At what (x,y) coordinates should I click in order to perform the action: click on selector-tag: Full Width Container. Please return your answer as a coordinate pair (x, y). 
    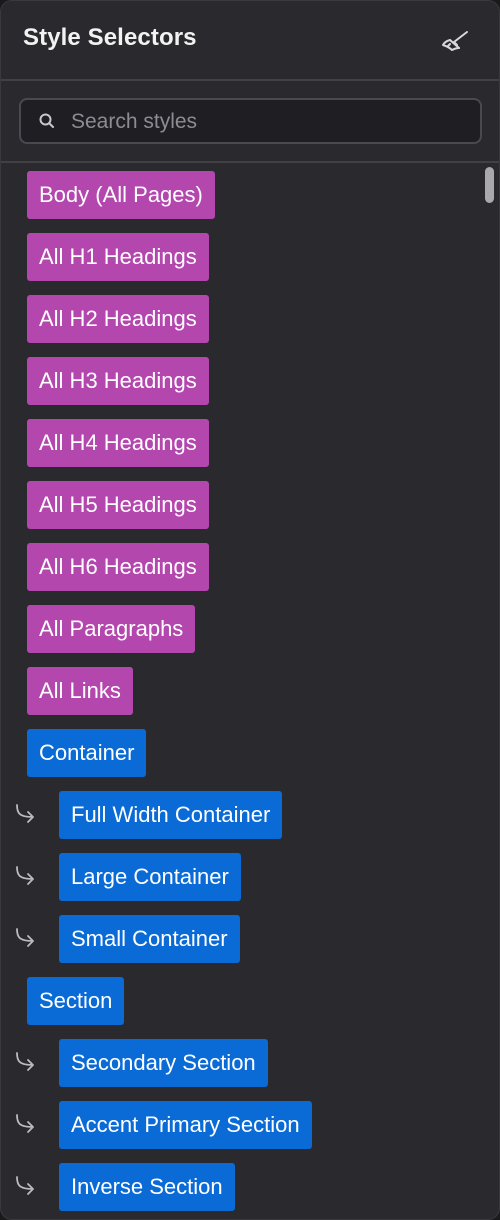
    Looking at the image, I should click on (171, 815).